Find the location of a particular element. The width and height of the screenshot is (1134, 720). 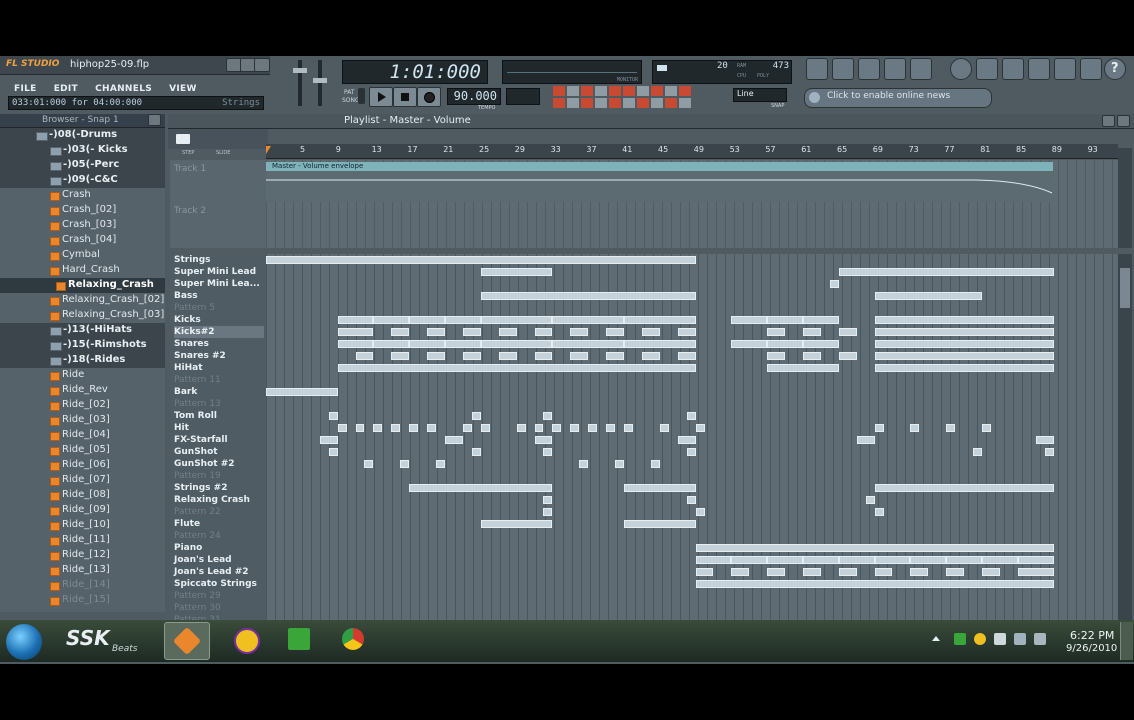

playlist-restore-button is located at coordinates (1108, 121).